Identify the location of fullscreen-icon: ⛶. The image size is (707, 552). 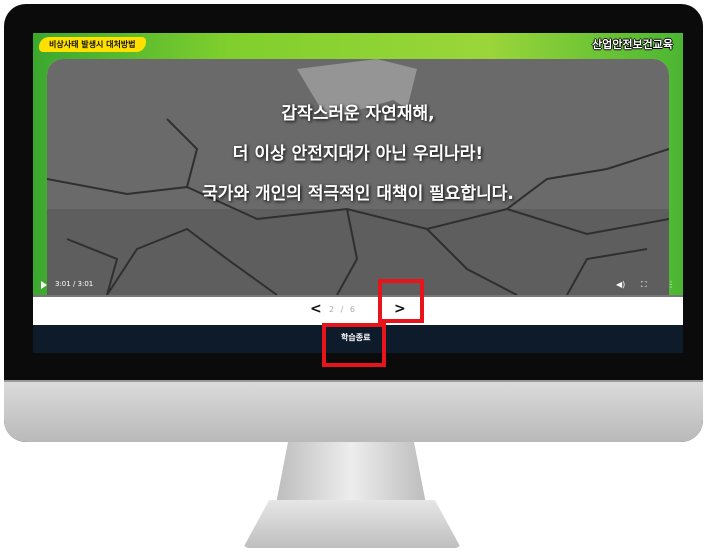
(644, 285).